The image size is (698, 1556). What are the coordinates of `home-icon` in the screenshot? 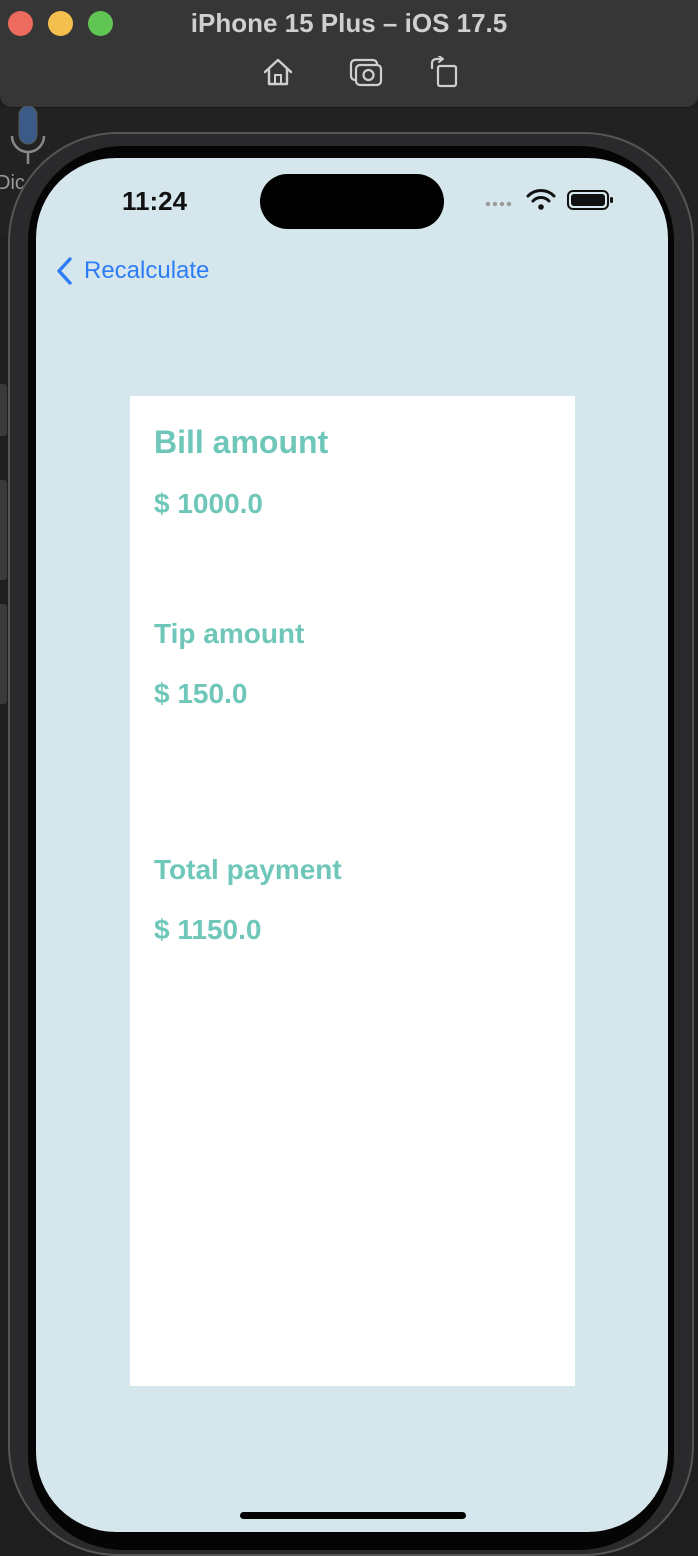 It's located at (278, 72).